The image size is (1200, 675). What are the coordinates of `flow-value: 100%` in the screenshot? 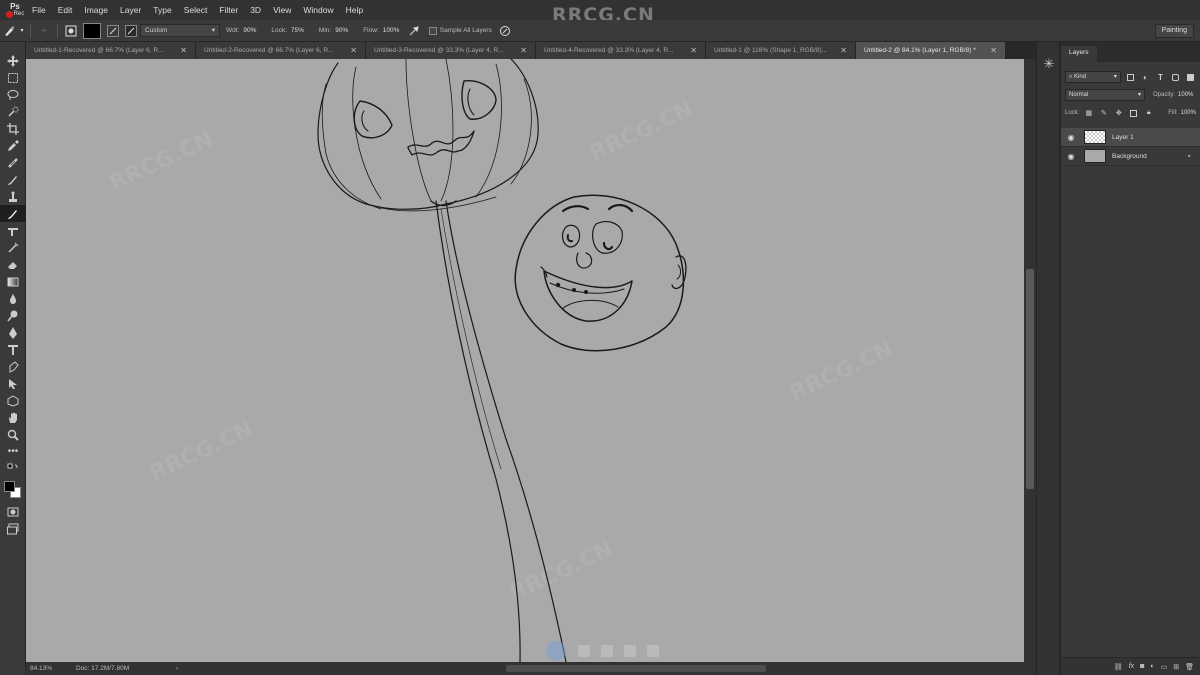 It's located at (394, 30).